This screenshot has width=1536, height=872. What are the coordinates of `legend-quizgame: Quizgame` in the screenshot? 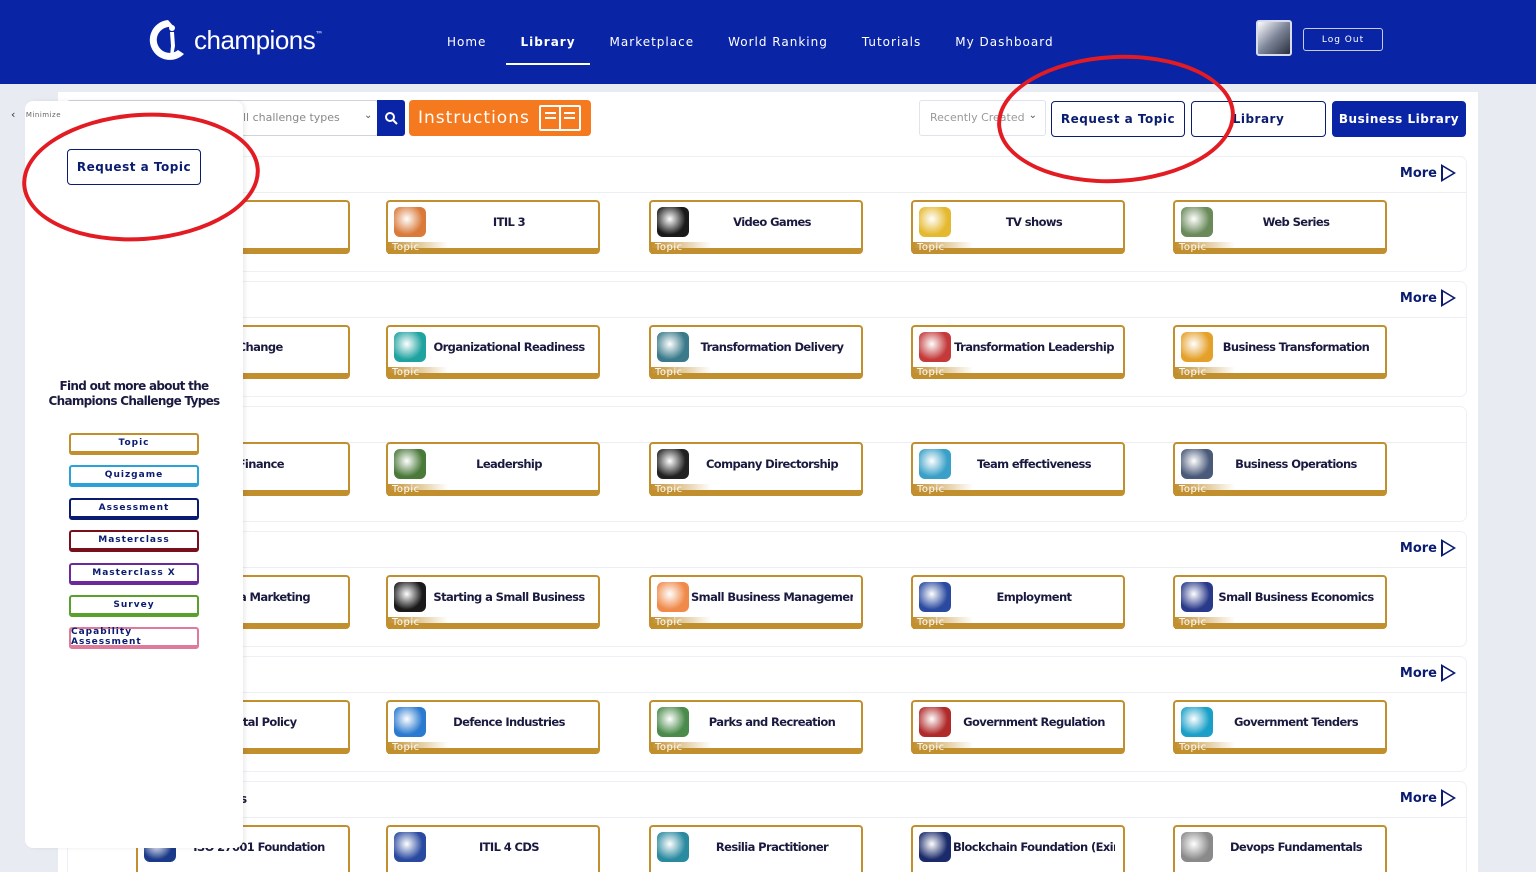 It's located at (134, 476).